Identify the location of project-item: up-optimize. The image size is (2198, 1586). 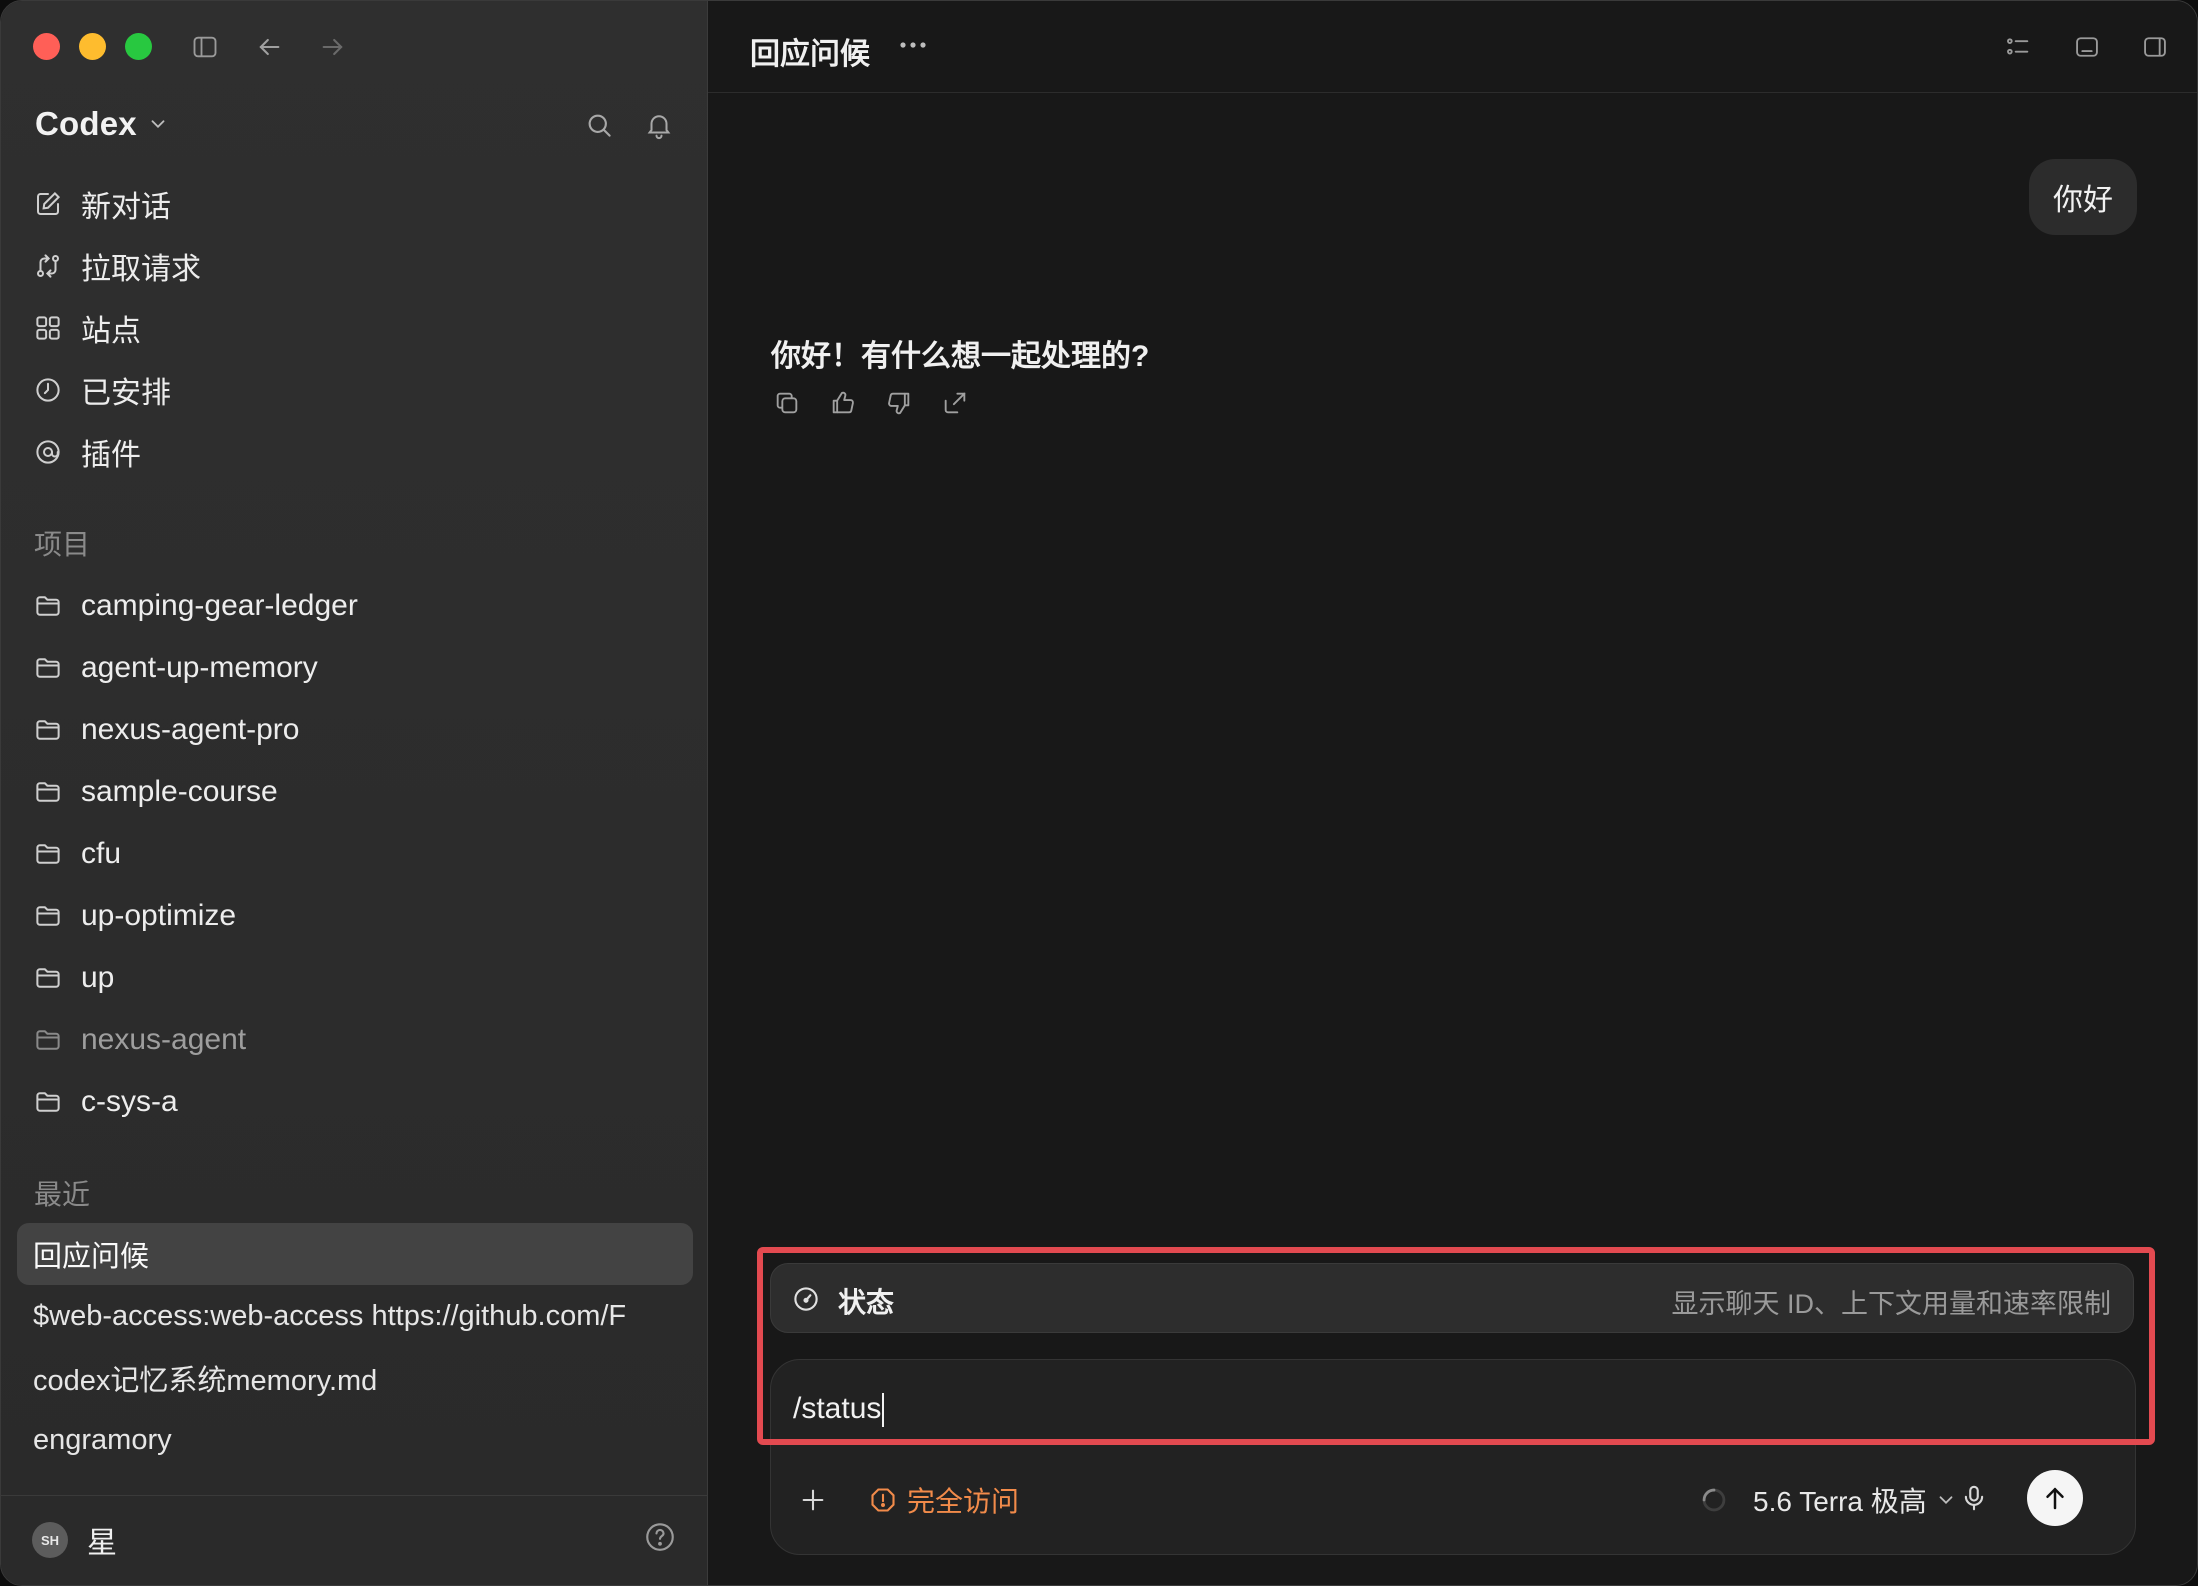
(355, 916).